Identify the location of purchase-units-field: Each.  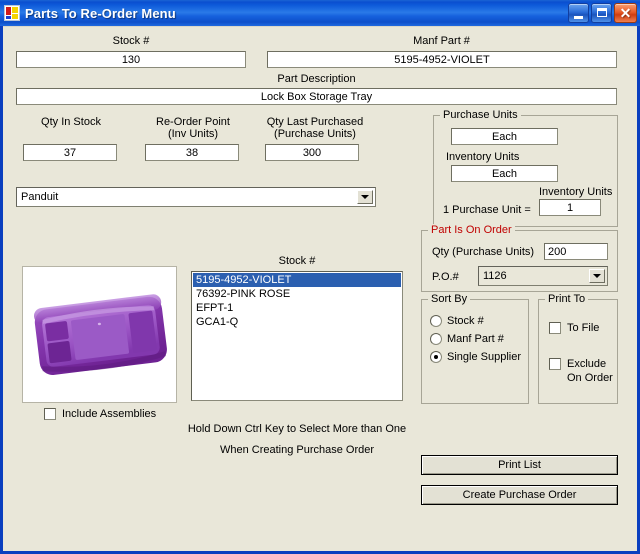
(504, 136).